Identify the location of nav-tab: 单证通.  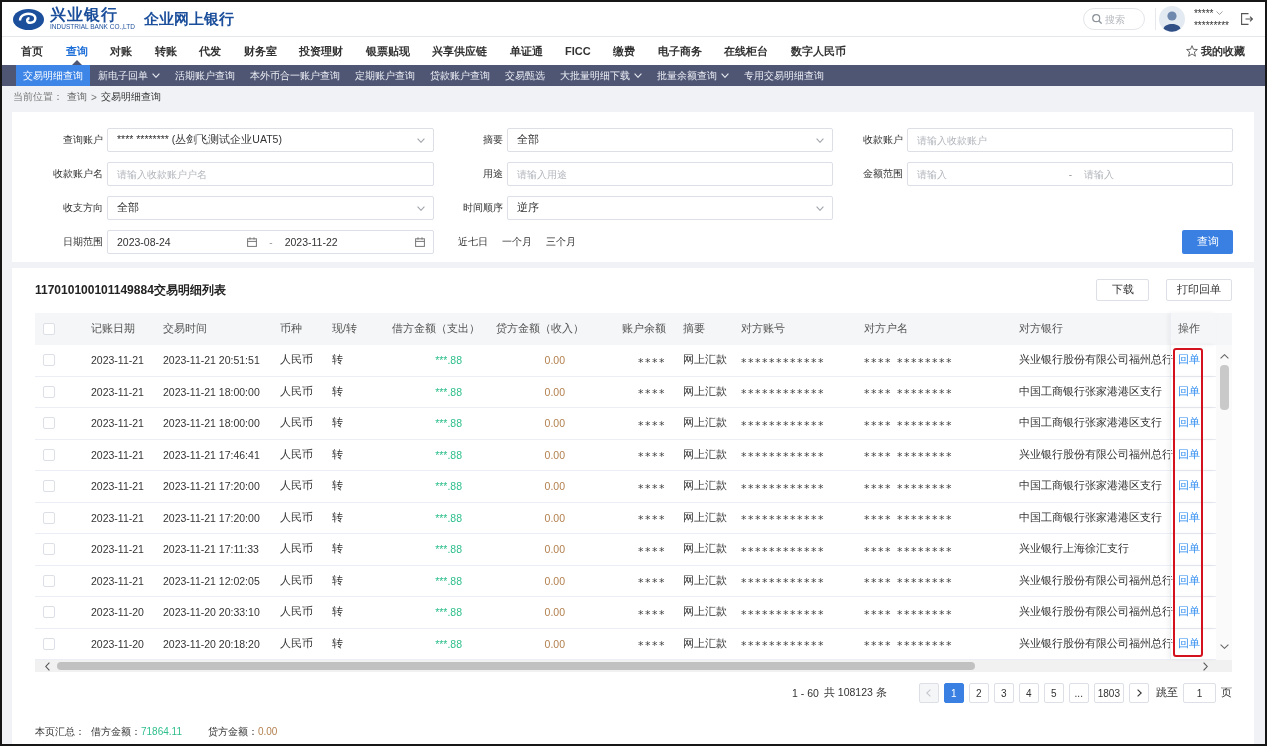
(526, 51).